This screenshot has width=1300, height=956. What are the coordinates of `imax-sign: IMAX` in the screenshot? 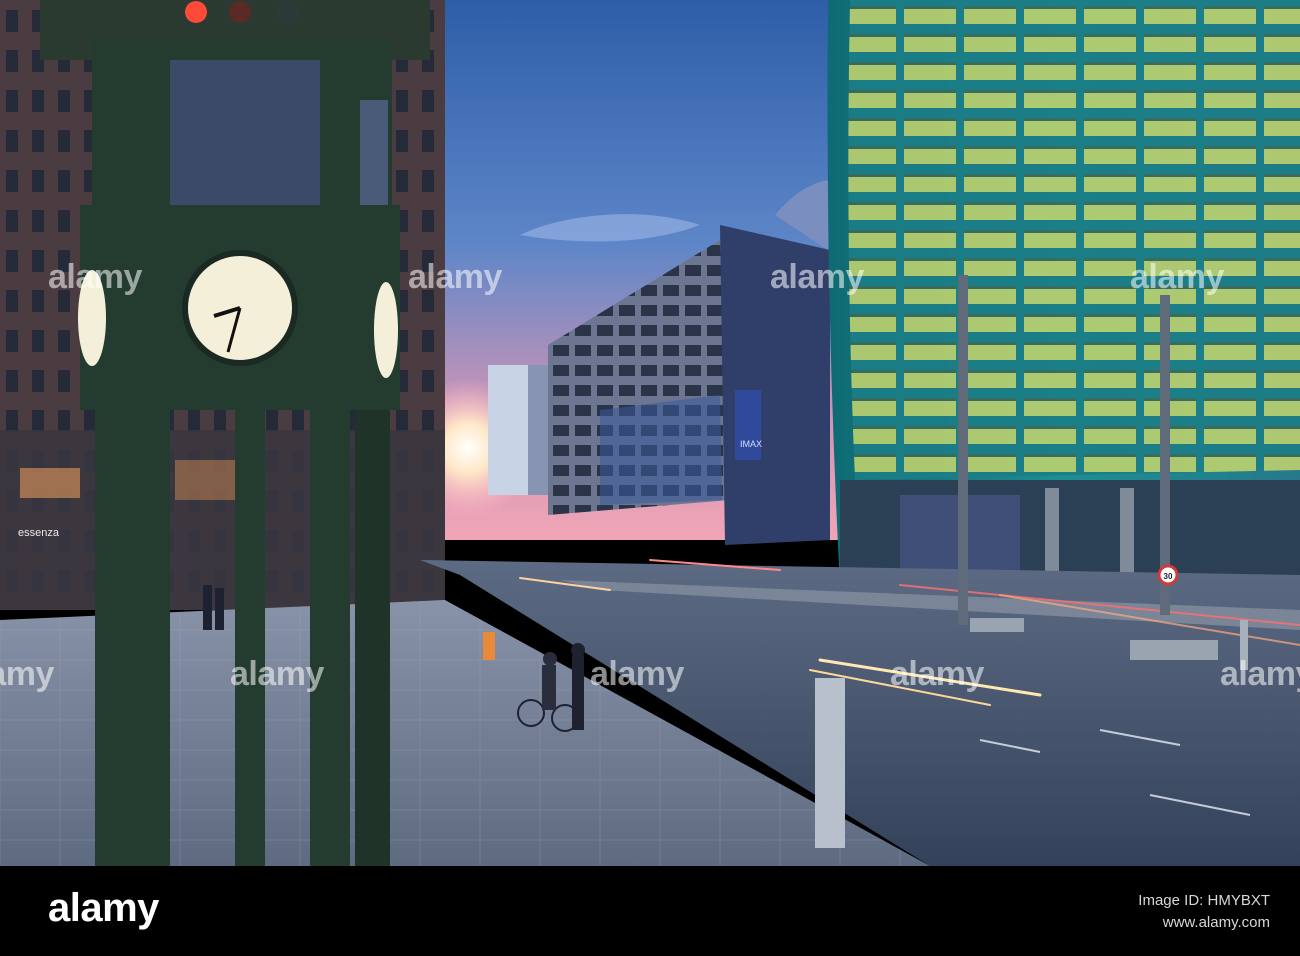 It's located at (751, 444).